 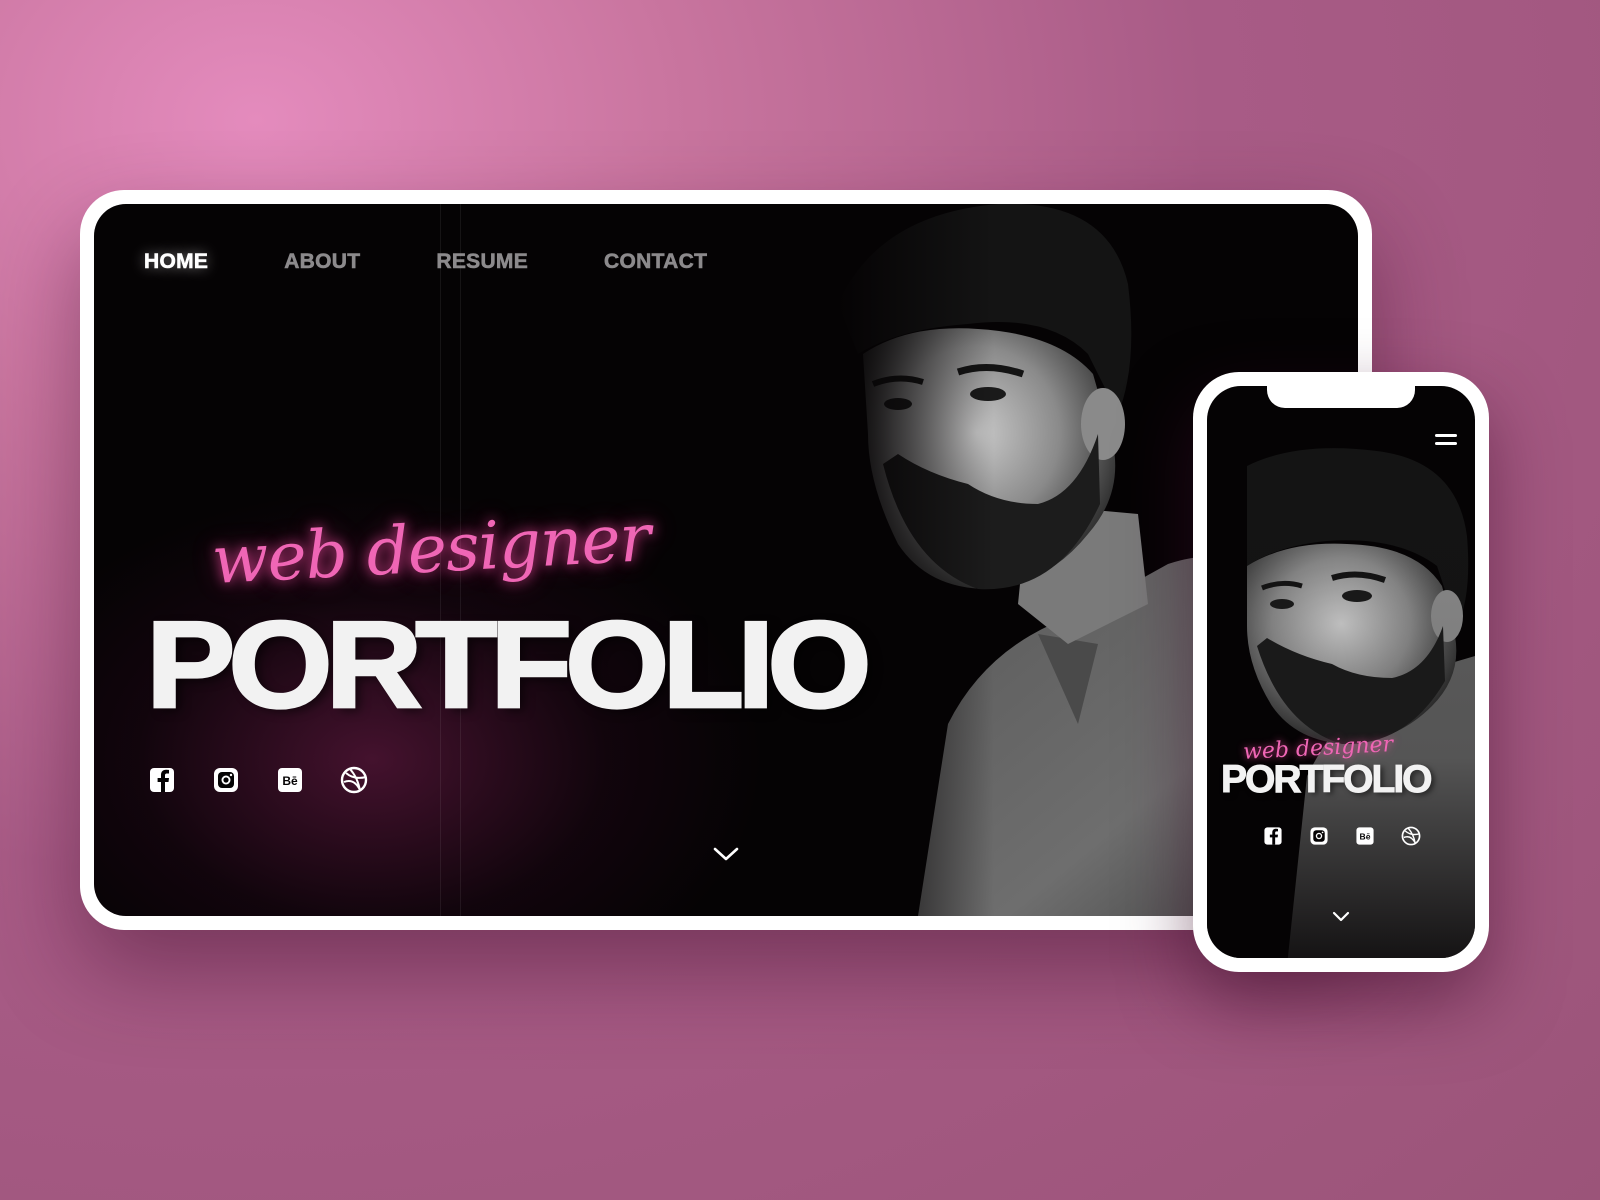 I want to click on nav-resume: RESUME, so click(x=482, y=262).